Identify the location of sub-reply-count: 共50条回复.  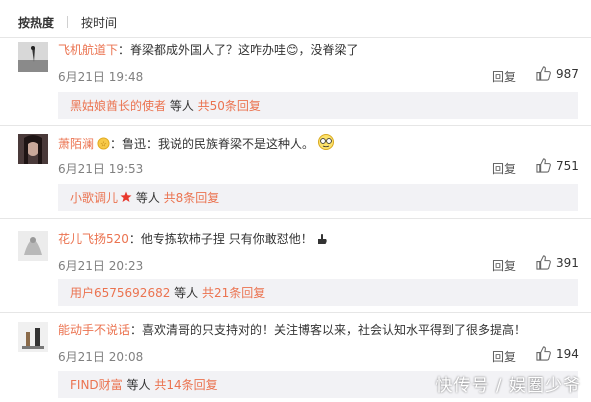
(229, 106).